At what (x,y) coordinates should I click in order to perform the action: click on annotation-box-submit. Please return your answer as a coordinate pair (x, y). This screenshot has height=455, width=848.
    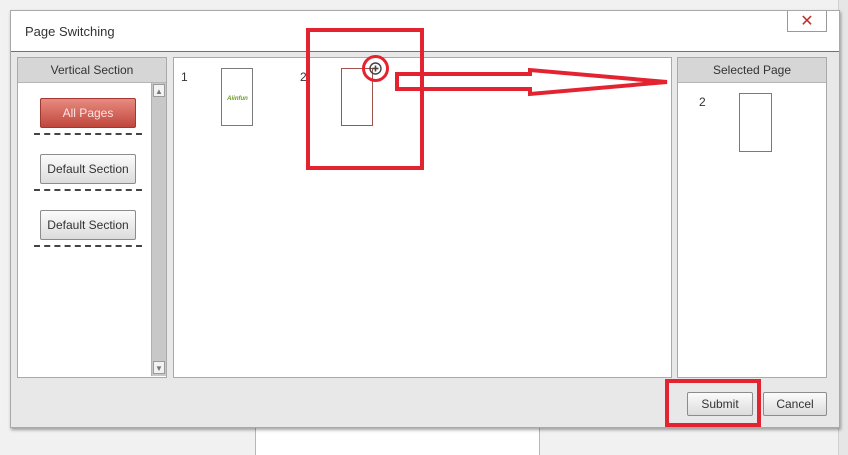
    Looking at the image, I should click on (713, 403).